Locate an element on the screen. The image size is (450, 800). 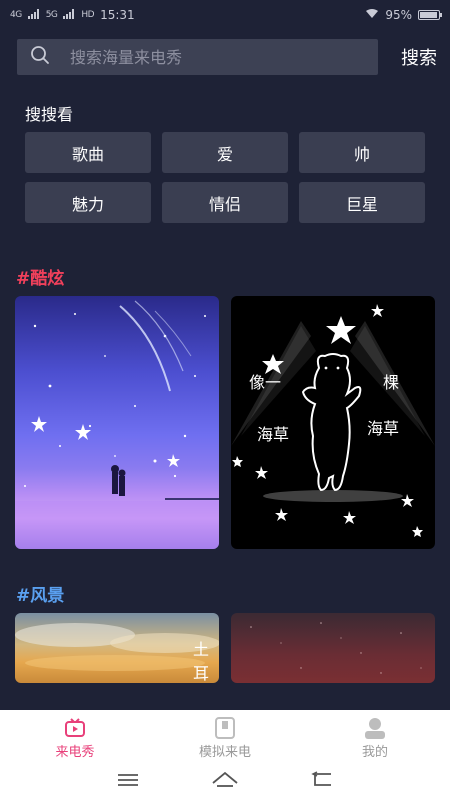
tag-love: 爱 is located at coordinates (225, 152).